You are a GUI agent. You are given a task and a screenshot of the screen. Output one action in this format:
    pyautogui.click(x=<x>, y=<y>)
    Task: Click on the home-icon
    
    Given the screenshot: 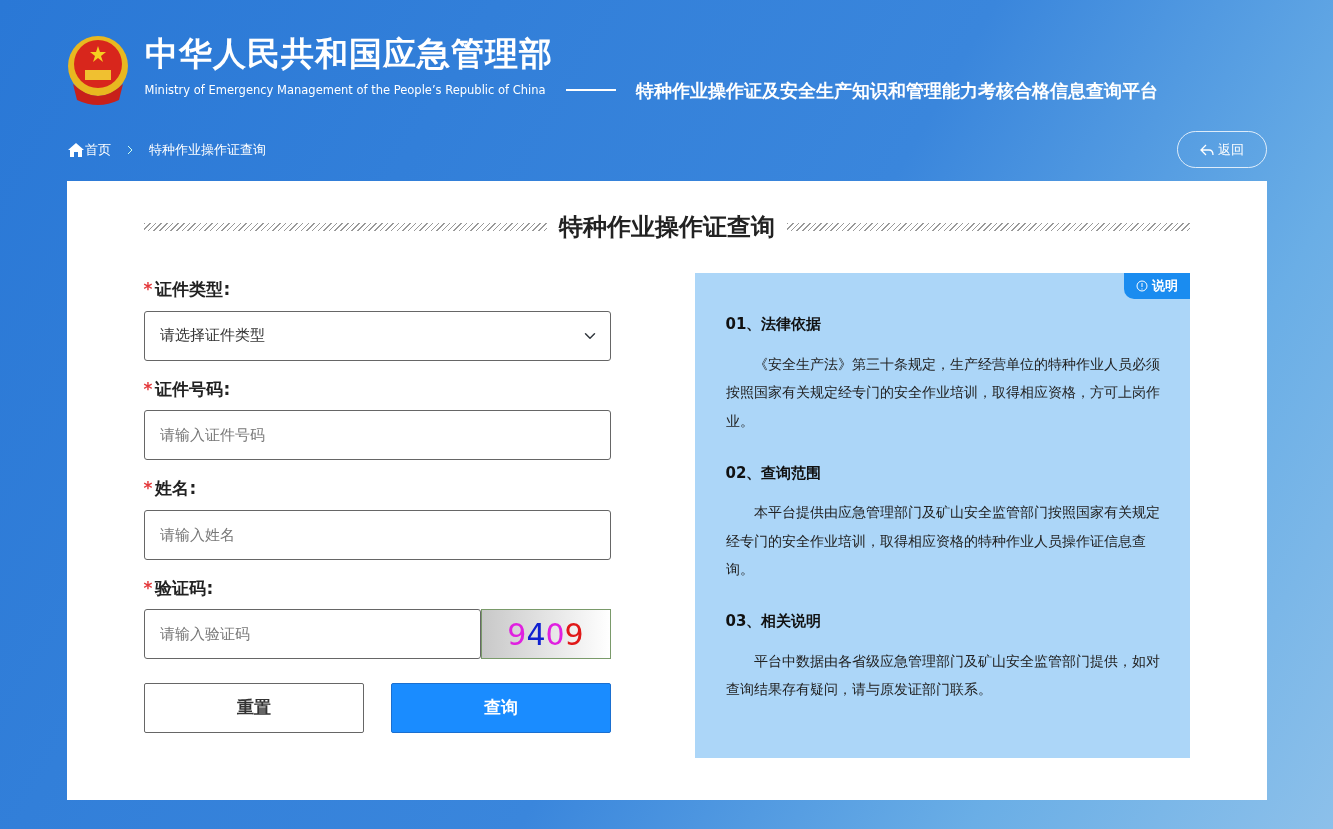 What is the action you would take?
    pyautogui.click(x=75, y=149)
    